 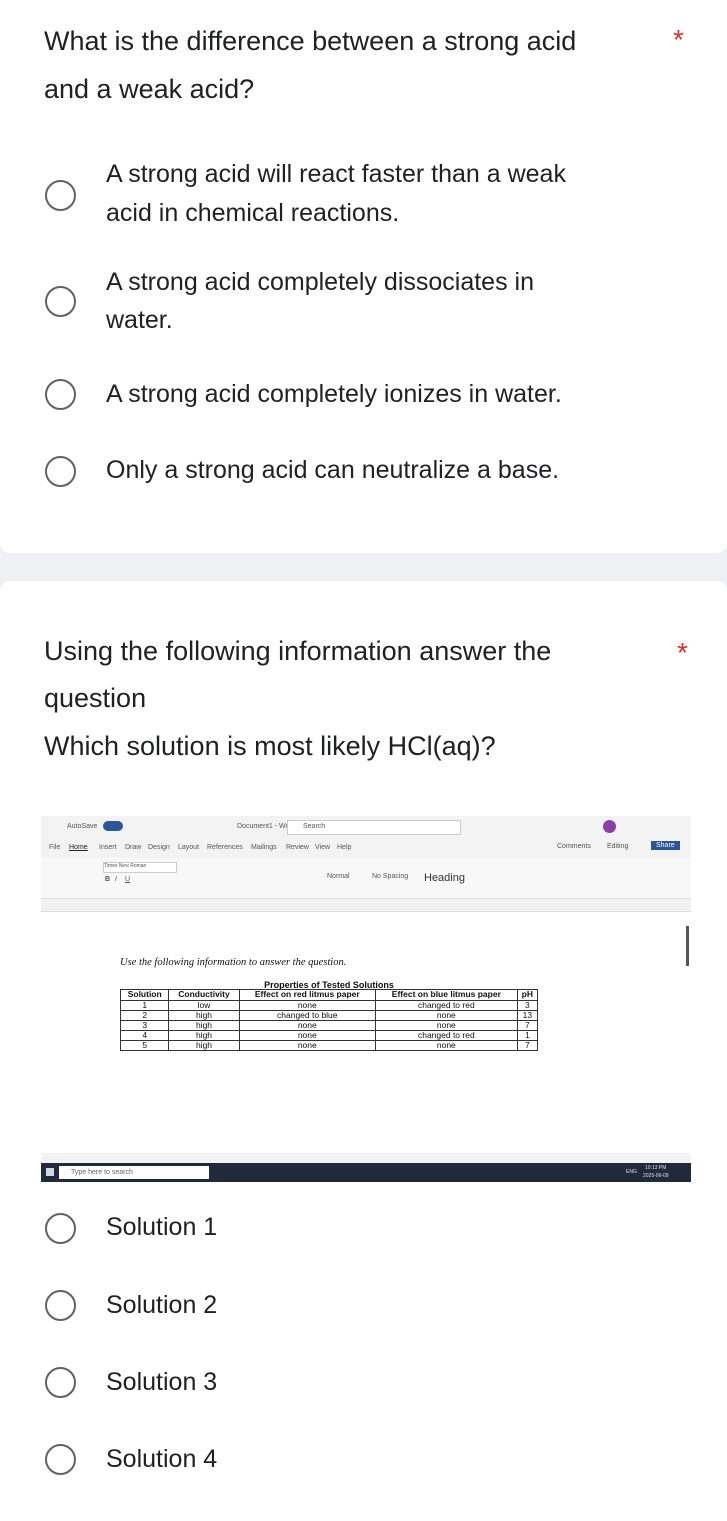 What do you see at coordinates (204, 1005) in the screenshot?
I see `table-cell: low` at bounding box center [204, 1005].